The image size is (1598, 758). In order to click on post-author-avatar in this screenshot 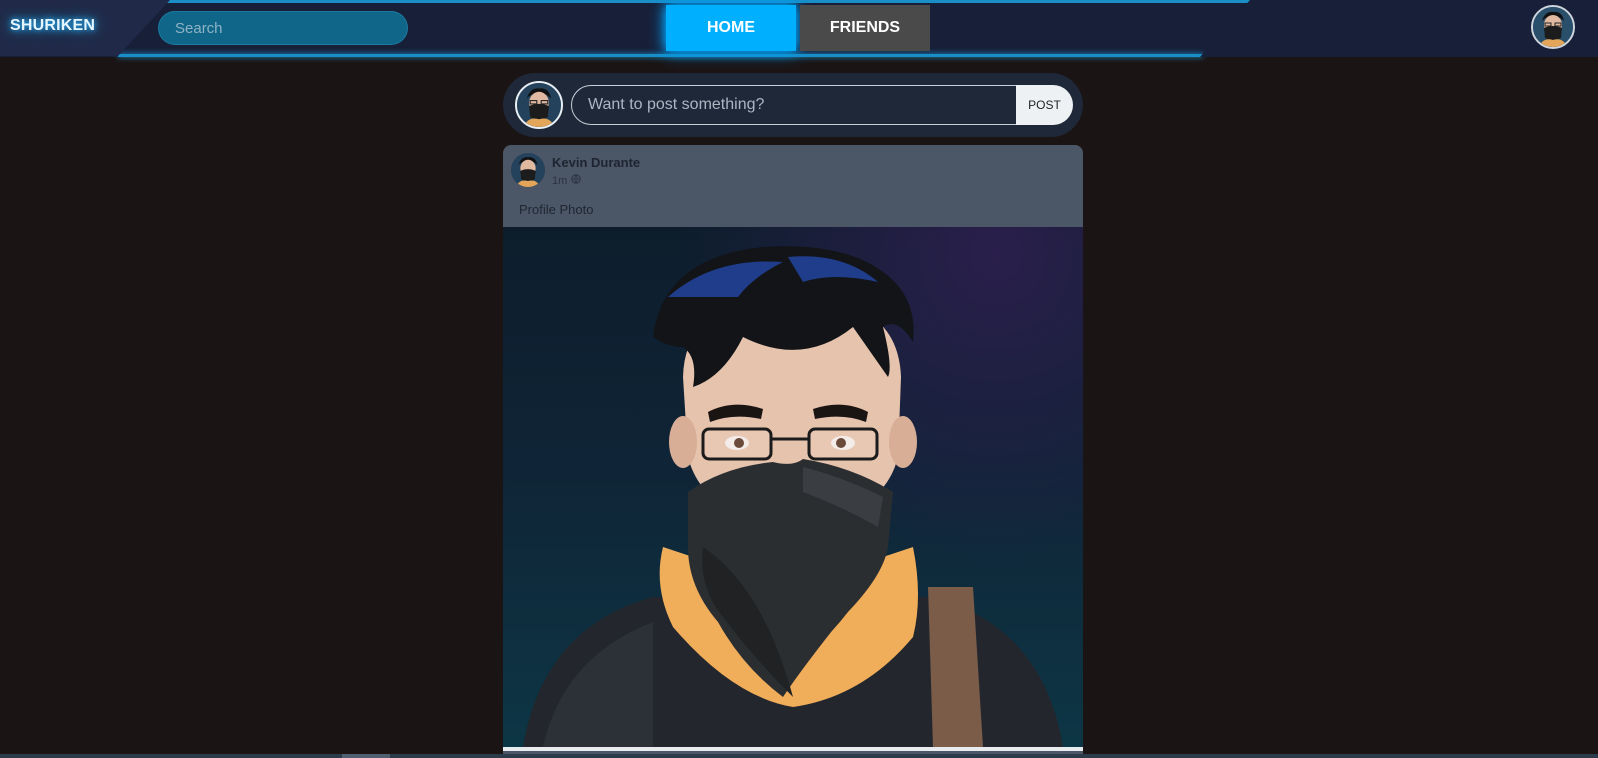, I will do `click(528, 170)`.